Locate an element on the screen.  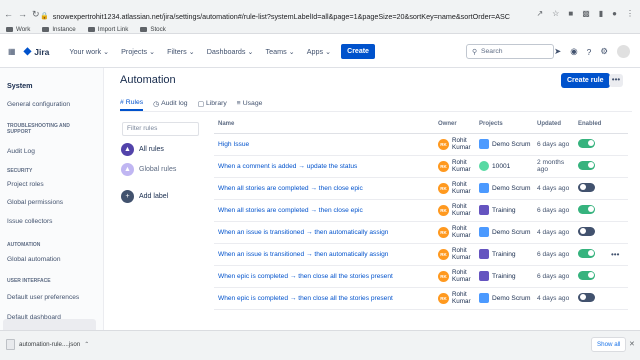
help-icon: ? is located at coordinates (589, 52).